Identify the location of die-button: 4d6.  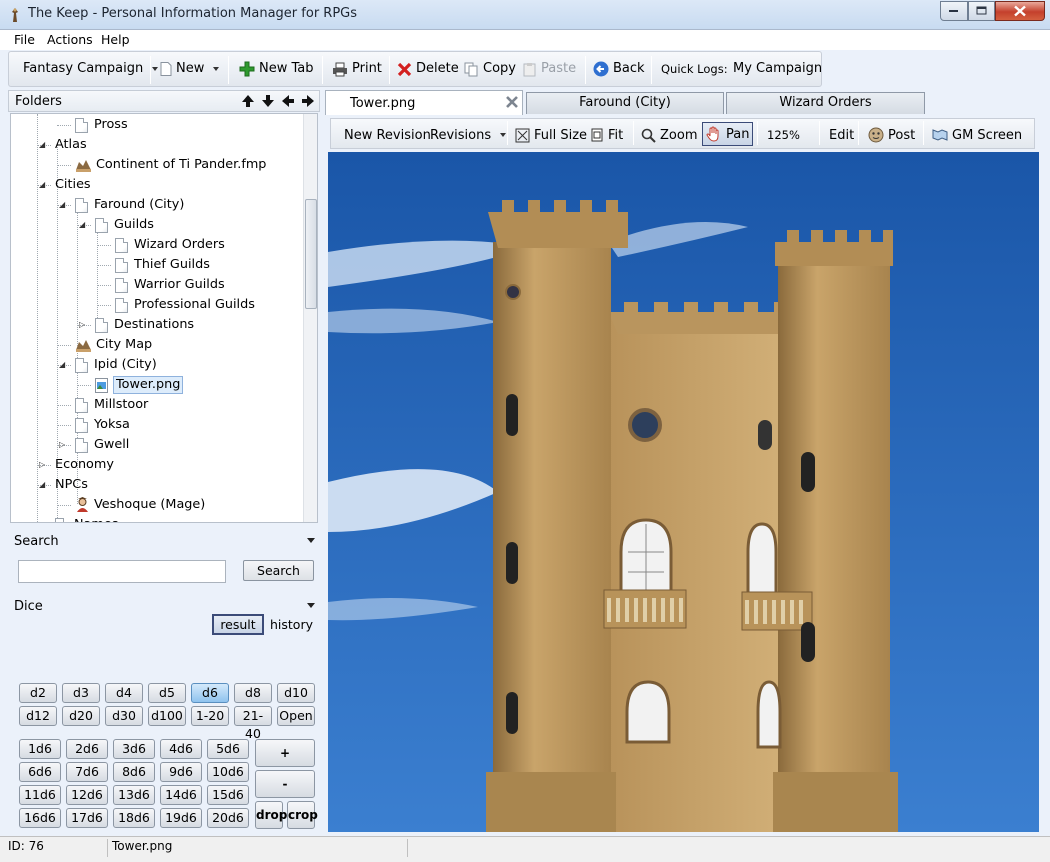
(181, 749).